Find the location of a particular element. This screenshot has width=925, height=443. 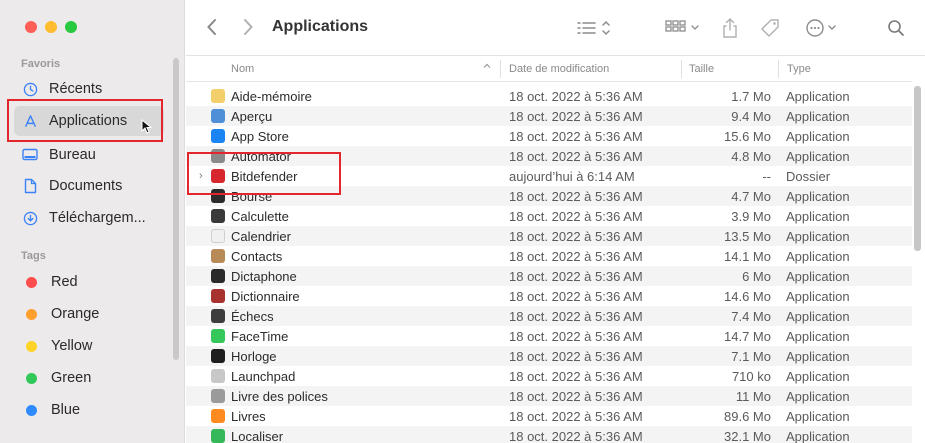

modified-date: aujourd’hui à 6:14 AM is located at coordinates (572, 176).